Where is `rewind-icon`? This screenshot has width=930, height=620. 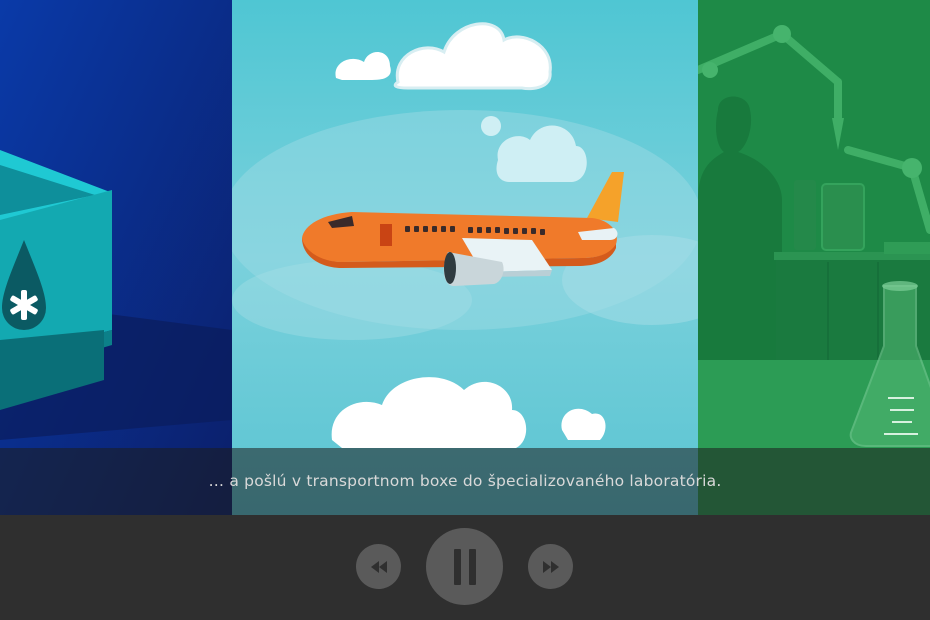
rewind-icon is located at coordinates (378, 566).